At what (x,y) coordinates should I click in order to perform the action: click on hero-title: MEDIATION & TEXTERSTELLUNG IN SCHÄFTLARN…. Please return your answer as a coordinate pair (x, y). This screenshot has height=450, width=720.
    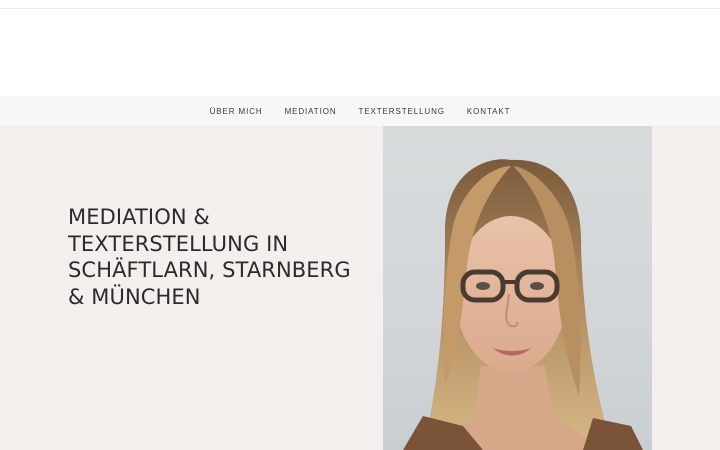
    Looking at the image, I should click on (209, 257).